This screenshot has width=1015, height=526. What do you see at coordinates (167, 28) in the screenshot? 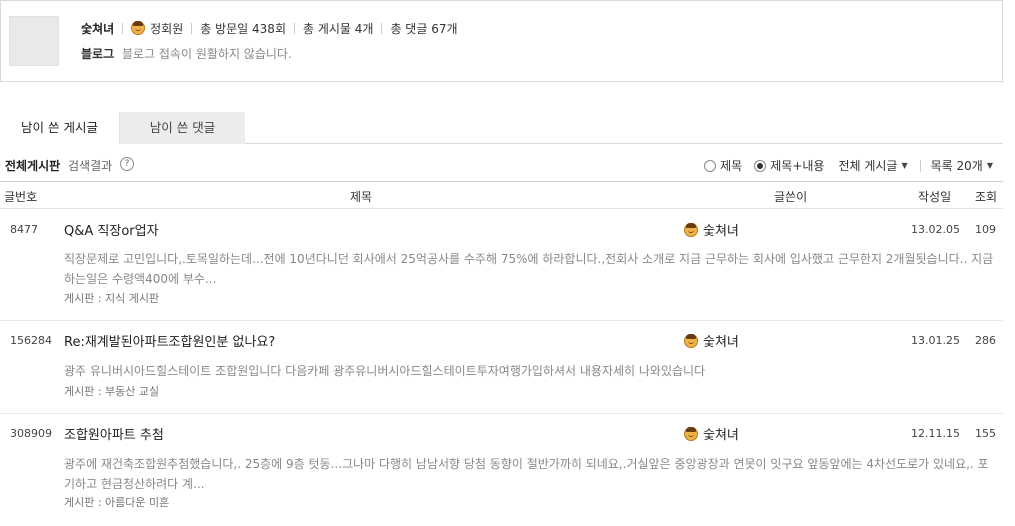
I see `member-grade: 정회원` at bounding box center [167, 28].